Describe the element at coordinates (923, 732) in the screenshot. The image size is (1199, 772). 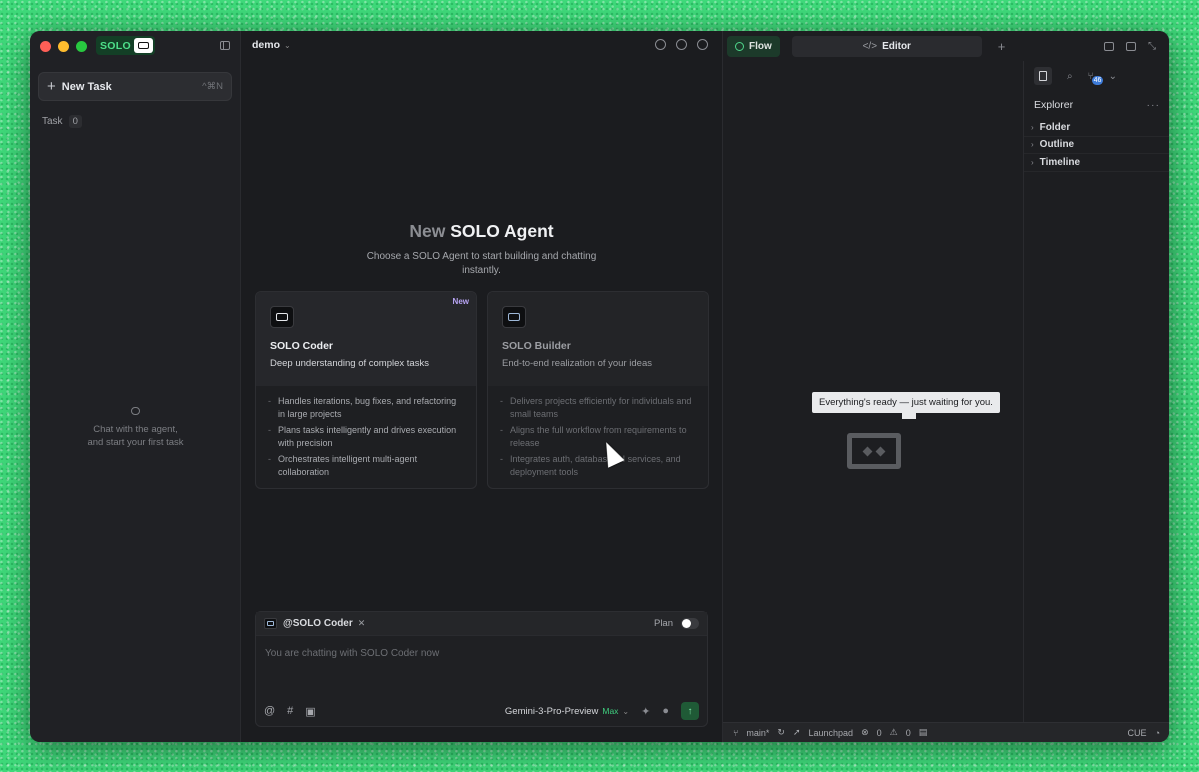
I see `keyboard-icon: ▤` at that location.